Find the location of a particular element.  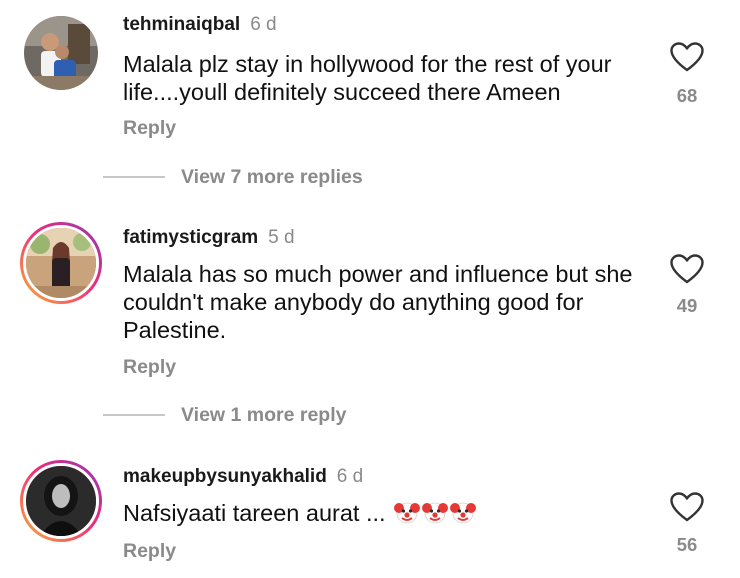

view-more-replies-button: View 7 more replies is located at coordinates (233, 177).